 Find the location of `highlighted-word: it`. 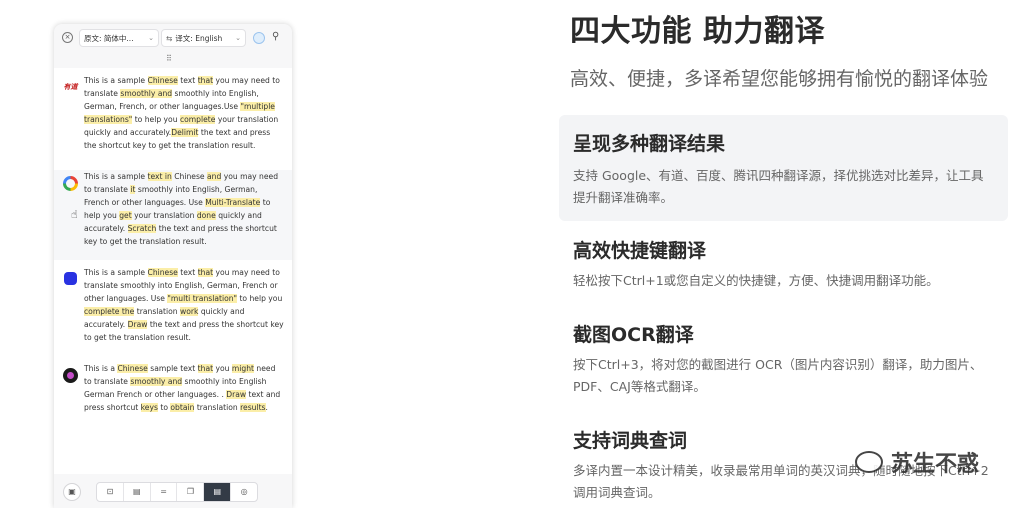

highlighted-word: it is located at coordinates (133, 189).